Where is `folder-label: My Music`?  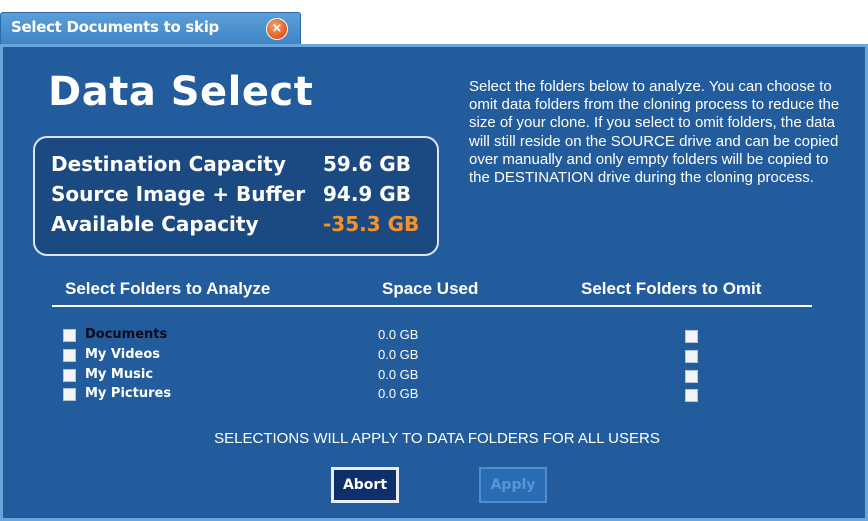
folder-label: My Music is located at coordinates (119, 374).